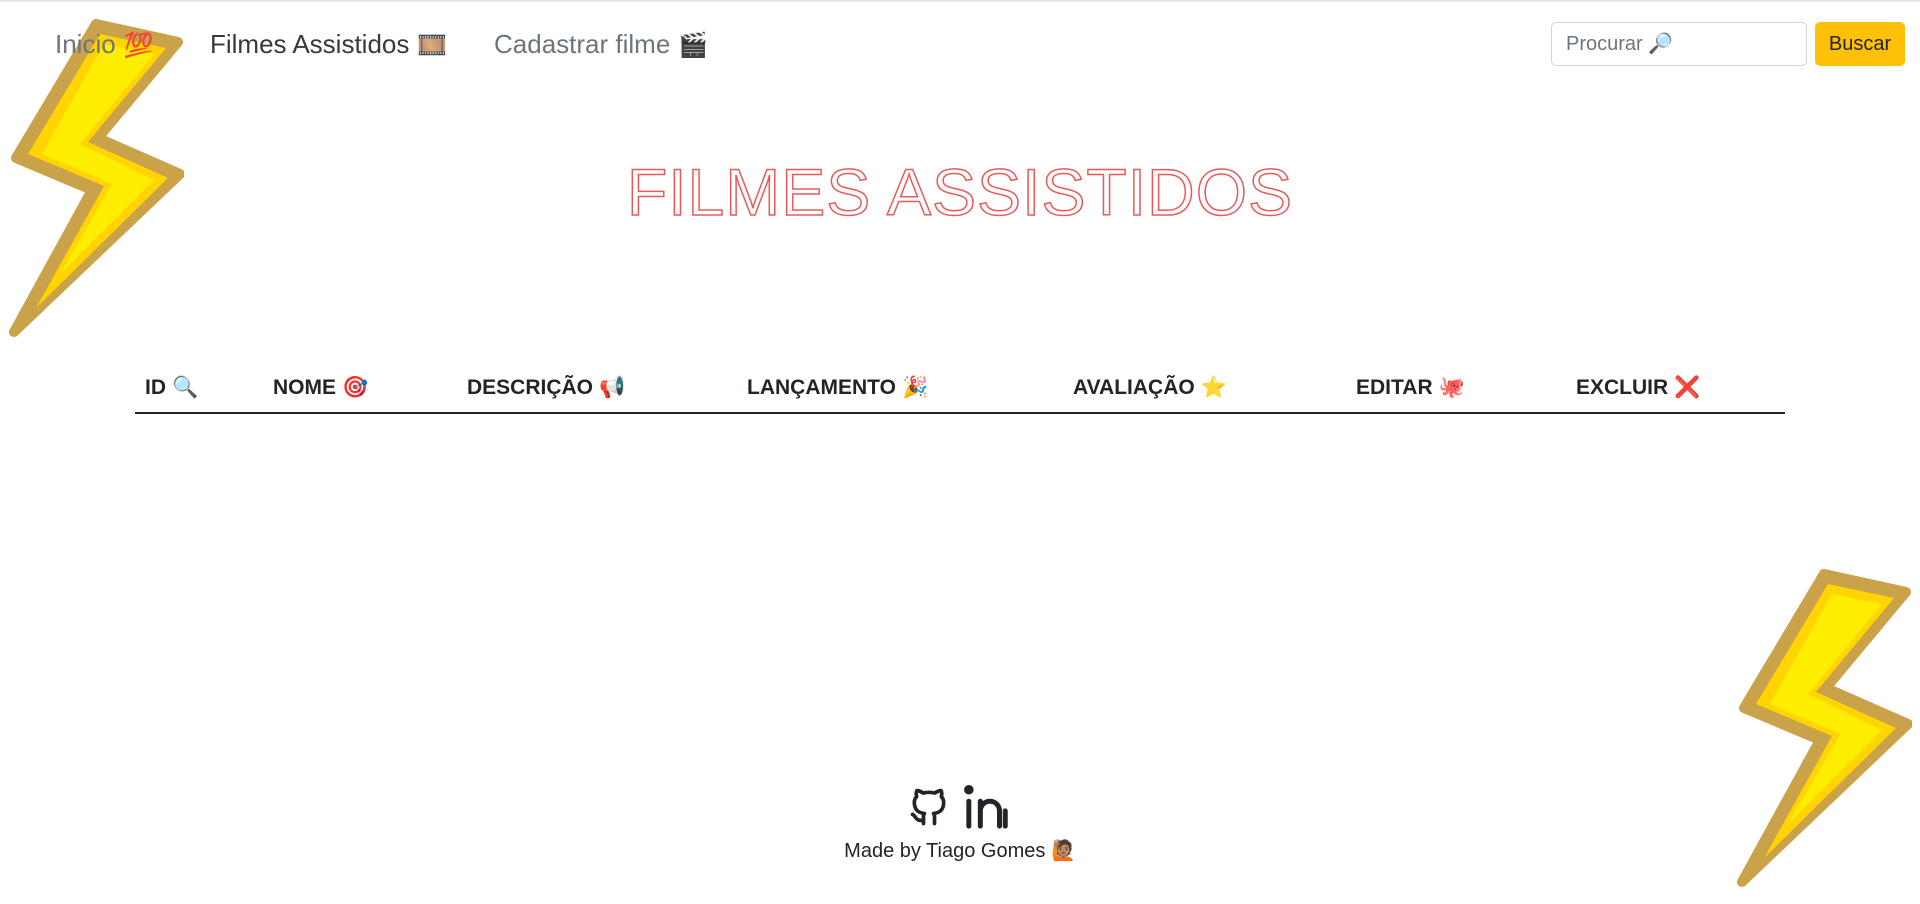 The image size is (1920, 904). What do you see at coordinates (900, 390) in the screenshot?
I see `column-header-lancamento: LANÇAMENTO 🎉` at bounding box center [900, 390].